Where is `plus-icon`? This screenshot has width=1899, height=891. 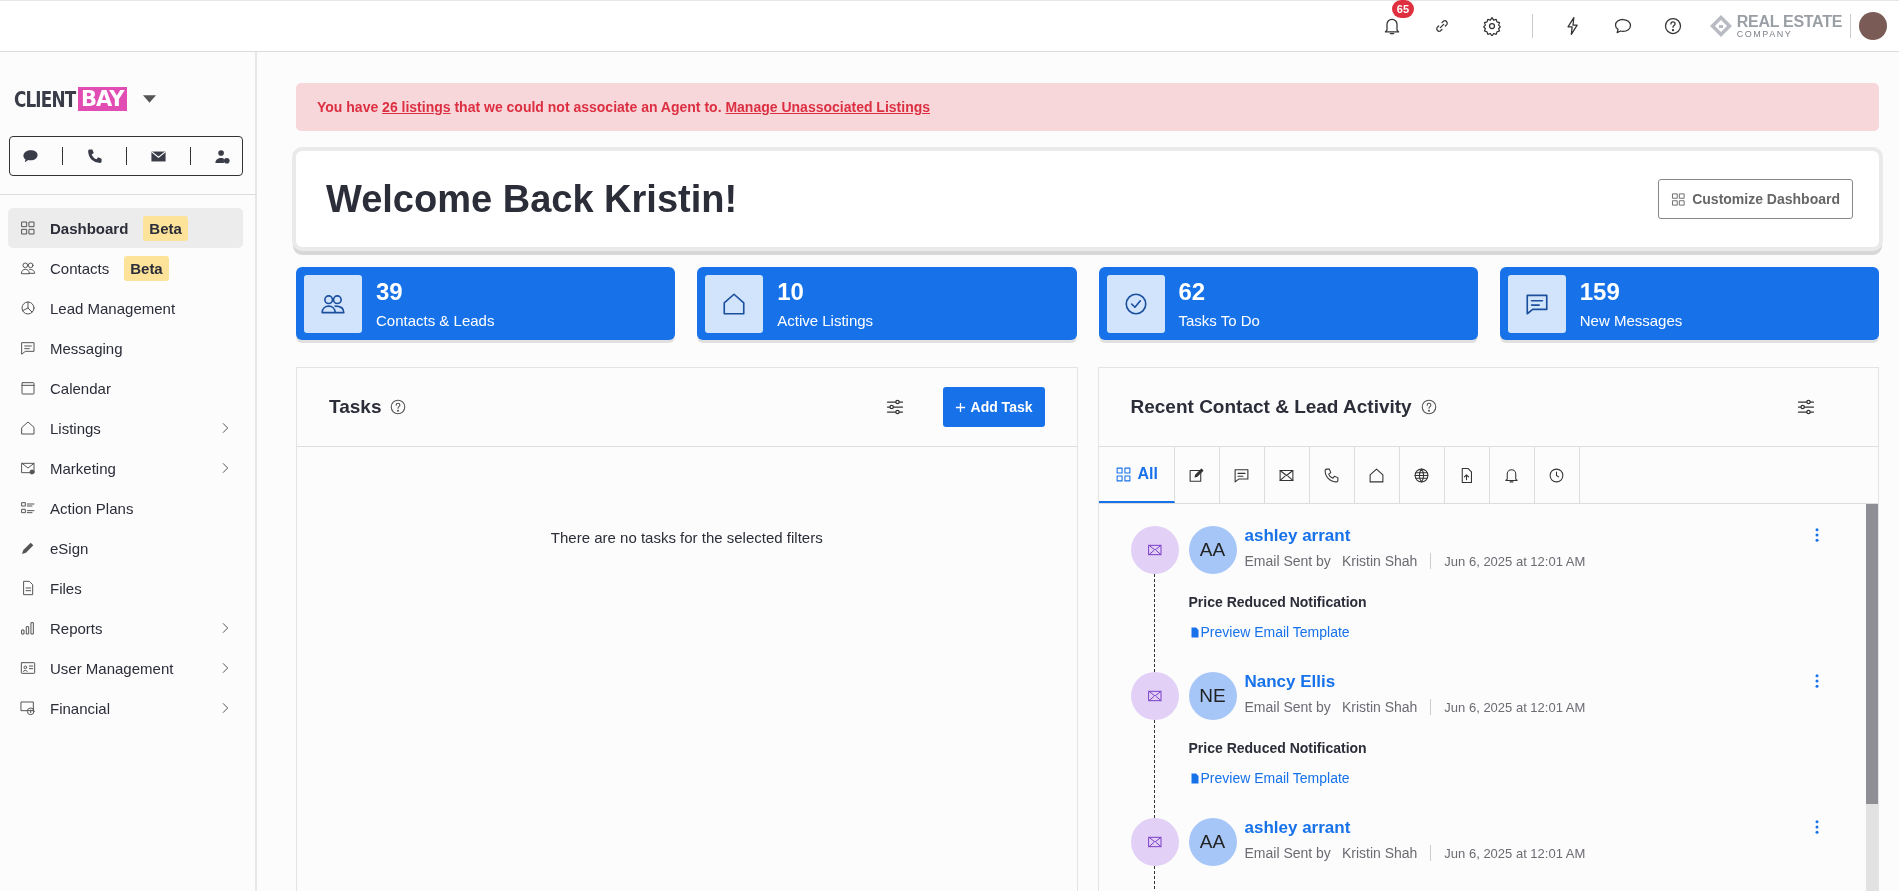
plus-icon is located at coordinates (960, 407).